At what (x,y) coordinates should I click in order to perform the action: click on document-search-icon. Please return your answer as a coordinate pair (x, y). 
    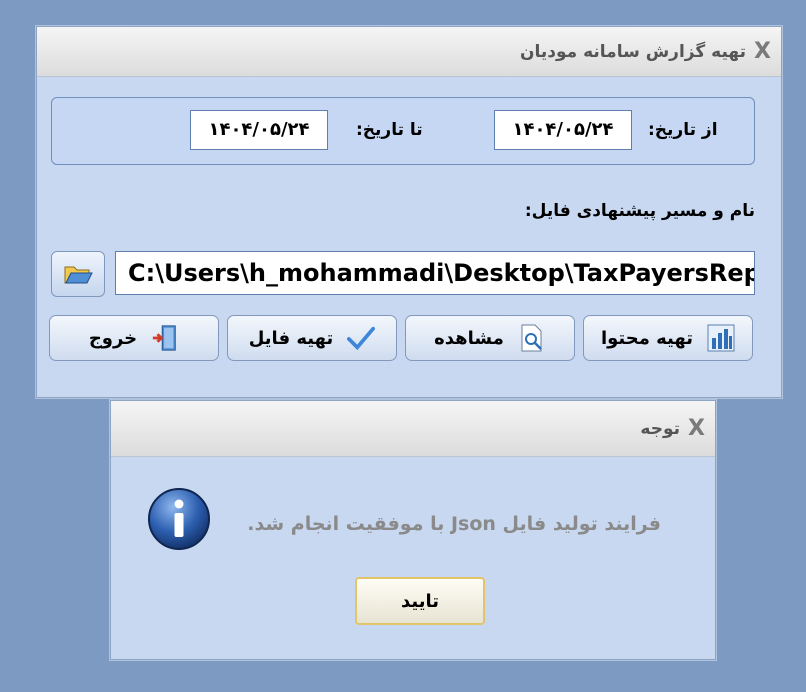
    Looking at the image, I should click on (532, 338).